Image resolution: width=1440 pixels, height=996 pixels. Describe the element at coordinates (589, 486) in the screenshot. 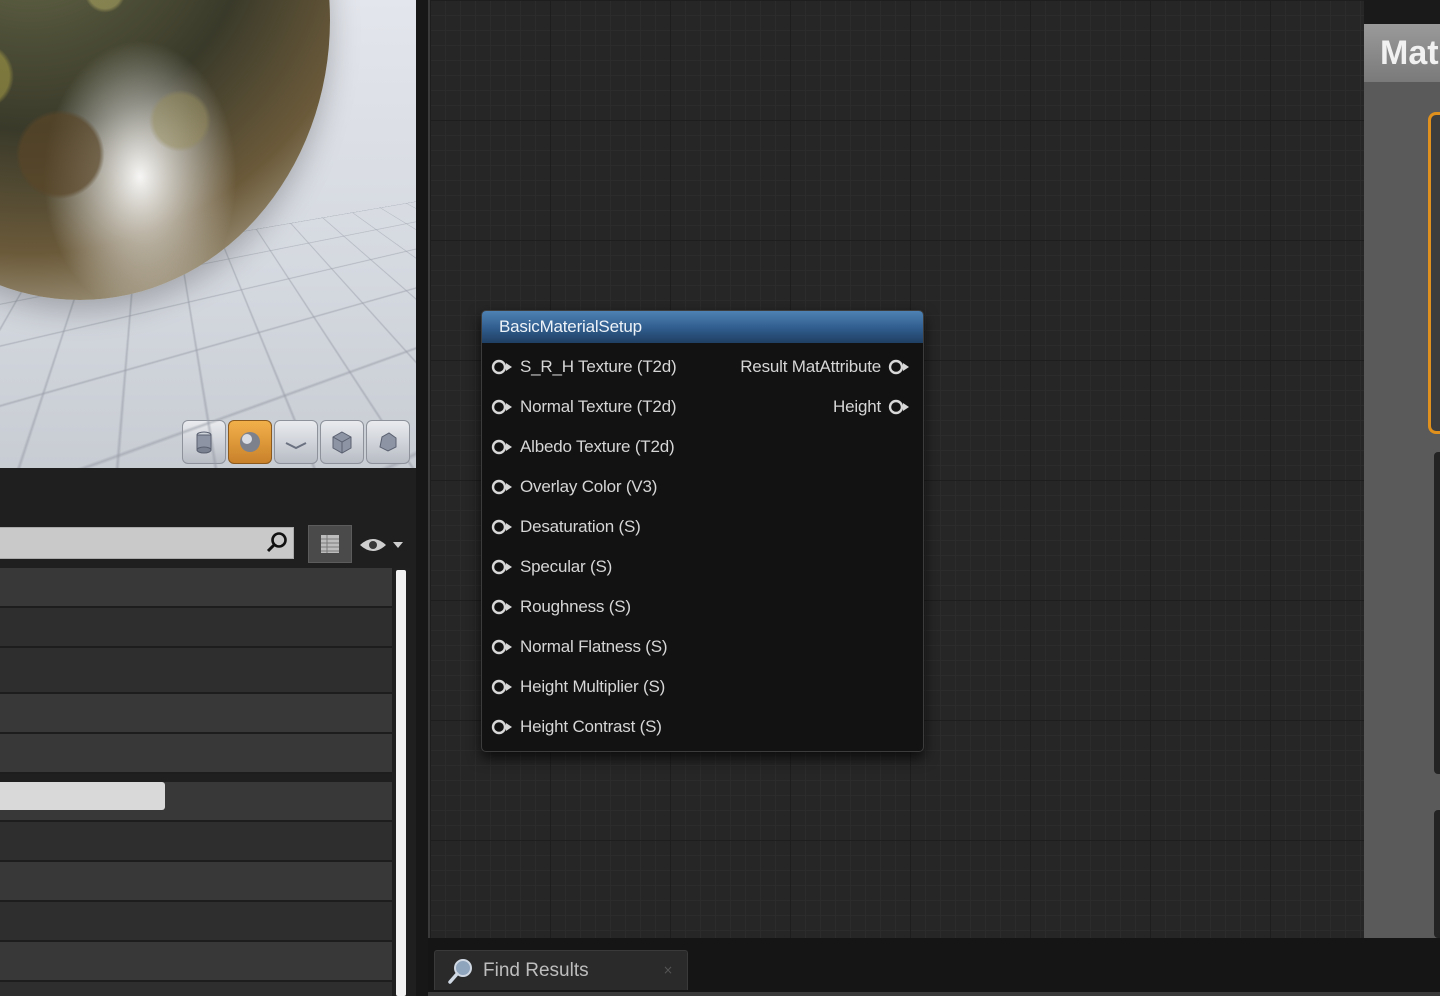

I see `input-pin-label: Overlay Color (V3)` at that location.